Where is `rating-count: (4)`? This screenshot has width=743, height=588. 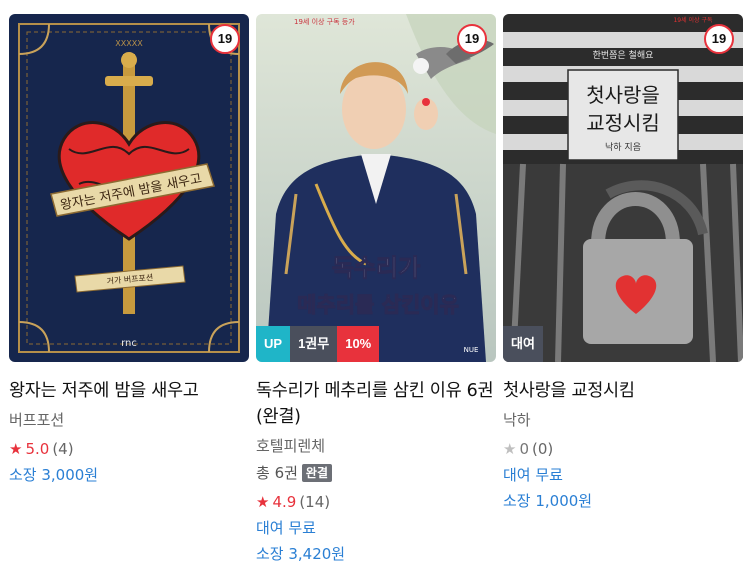 rating-count: (4) is located at coordinates (63, 449).